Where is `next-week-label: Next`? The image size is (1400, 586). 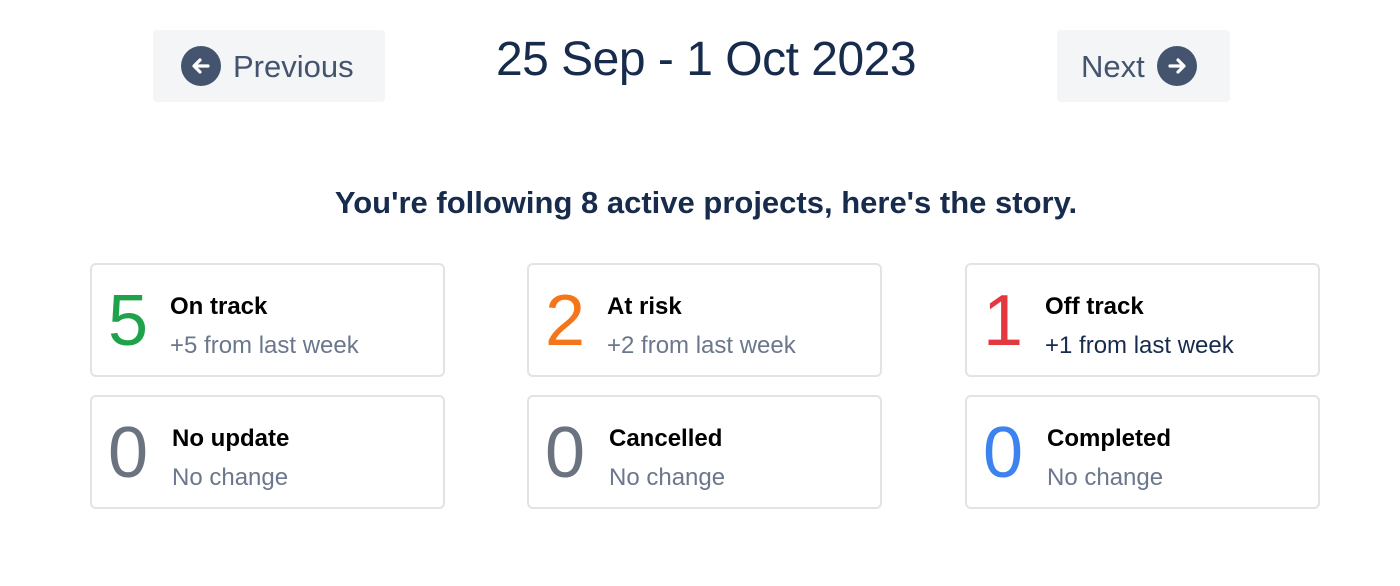 next-week-label: Next is located at coordinates (1113, 66).